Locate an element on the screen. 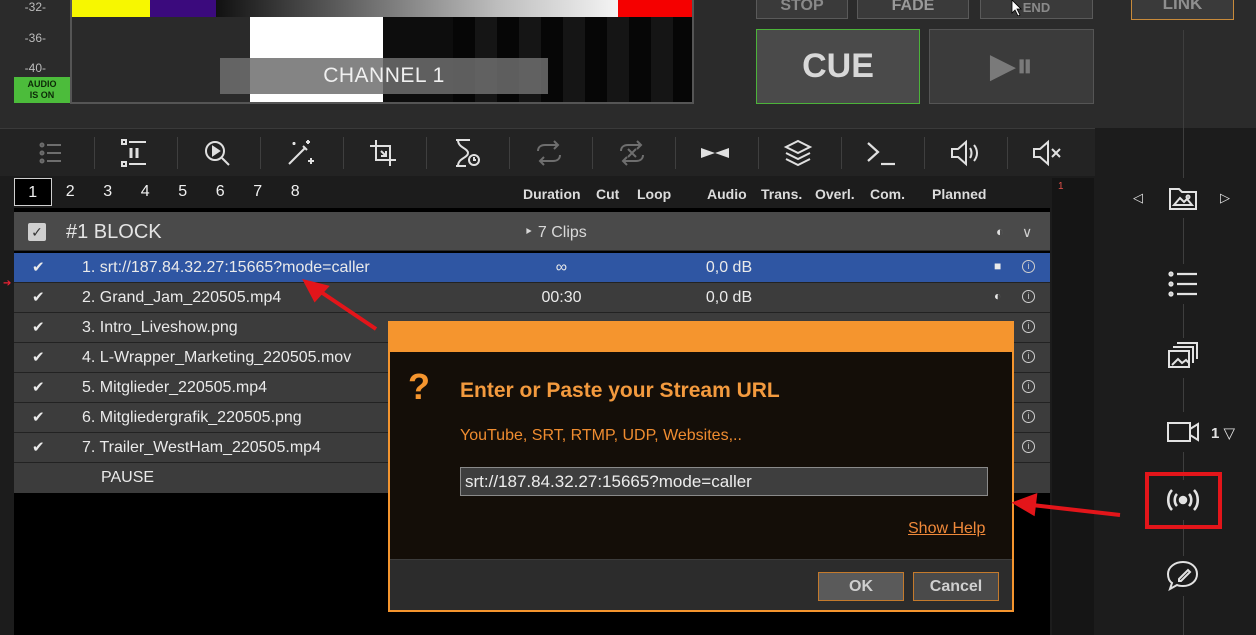 The width and height of the screenshot is (1256, 635). col-loop: Loop is located at coordinates (654, 194).